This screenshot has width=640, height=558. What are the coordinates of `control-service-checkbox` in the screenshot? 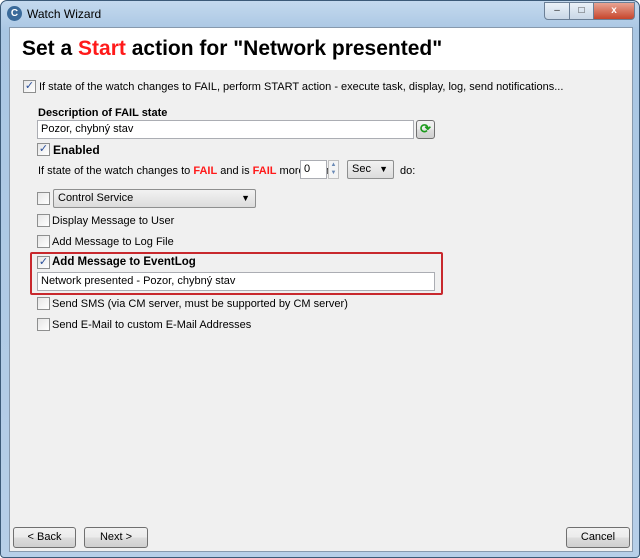 It's located at (43, 198).